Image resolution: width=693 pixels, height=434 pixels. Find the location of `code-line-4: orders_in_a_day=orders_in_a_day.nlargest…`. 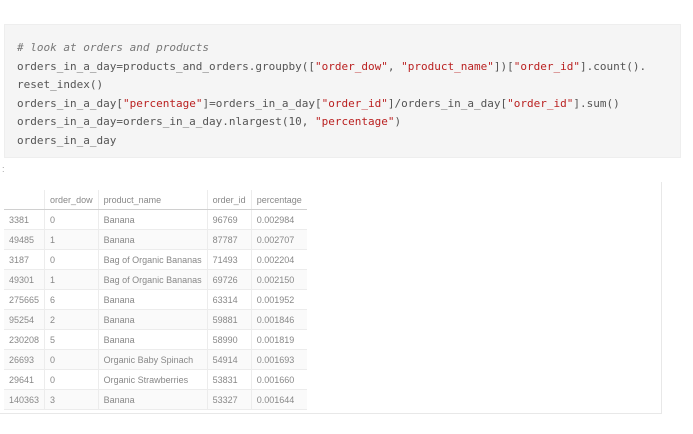

code-line-4: orders_in_a_day=orders_in_a_day.nlargest… is located at coordinates (209, 121).